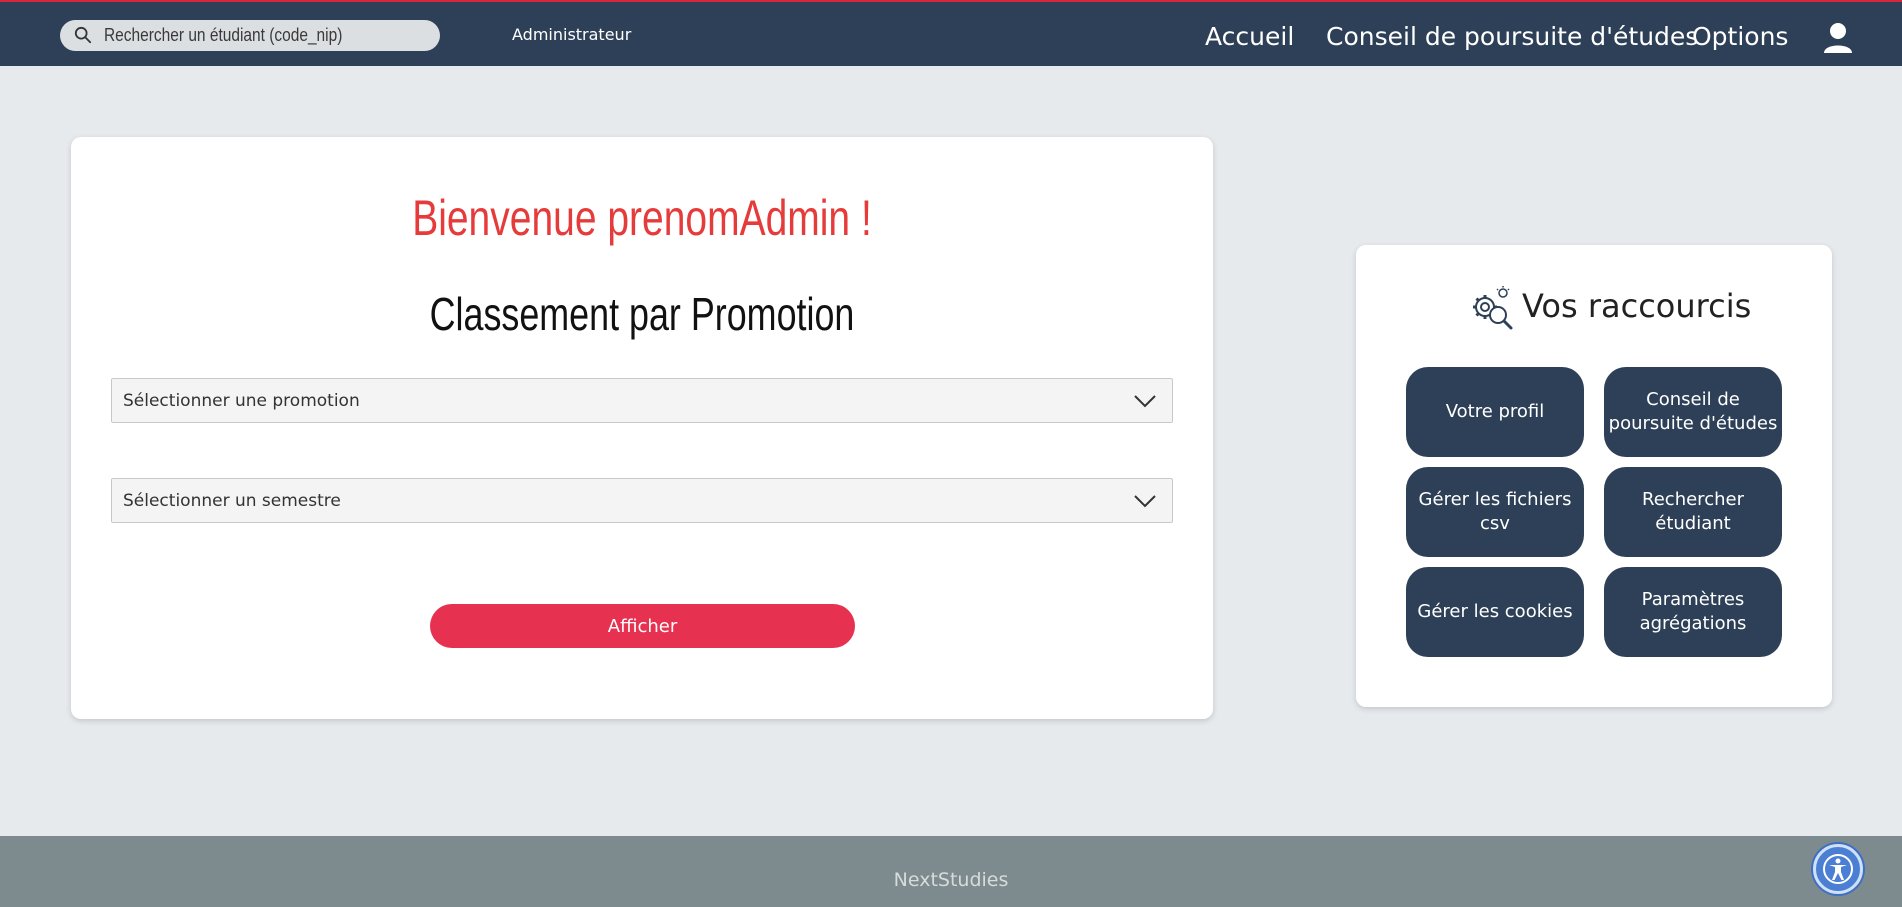 The image size is (1902, 907). I want to click on footer: NextStudies, so click(951, 871).